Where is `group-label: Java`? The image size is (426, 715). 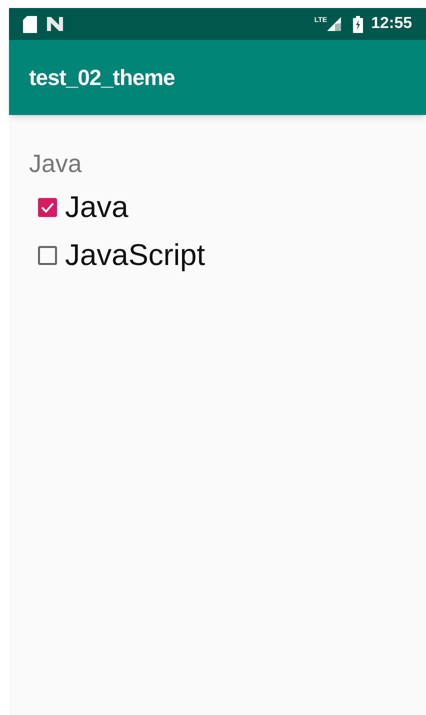 group-label: Java is located at coordinates (56, 164).